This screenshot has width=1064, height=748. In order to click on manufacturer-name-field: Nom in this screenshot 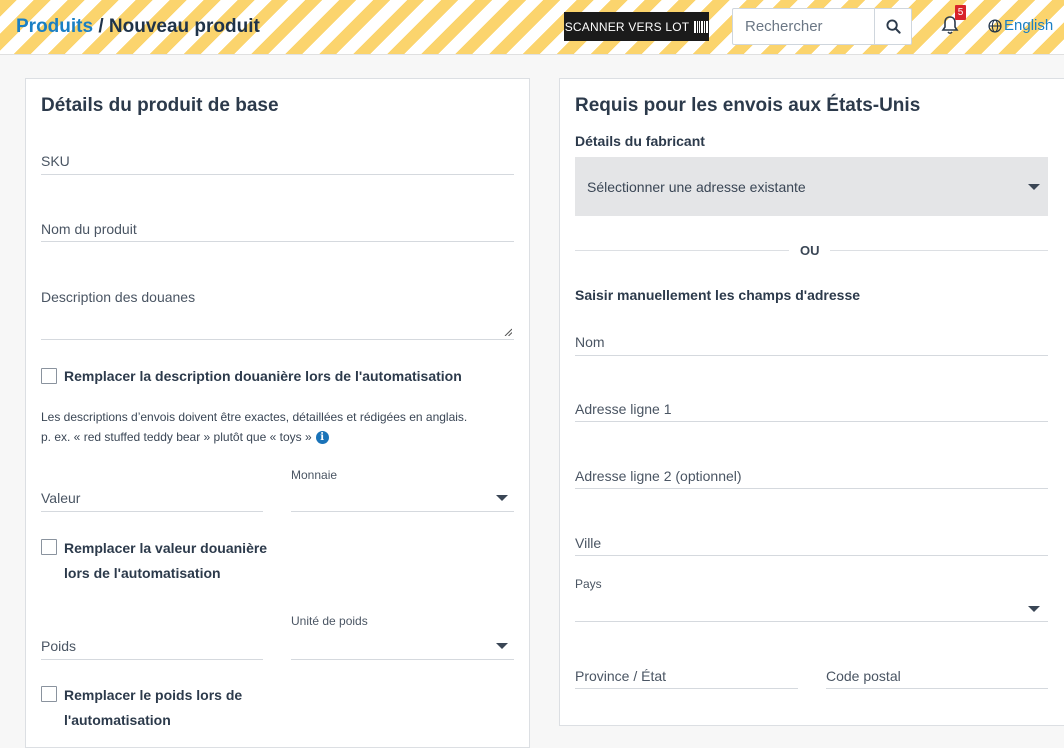, I will do `click(811, 343)`.